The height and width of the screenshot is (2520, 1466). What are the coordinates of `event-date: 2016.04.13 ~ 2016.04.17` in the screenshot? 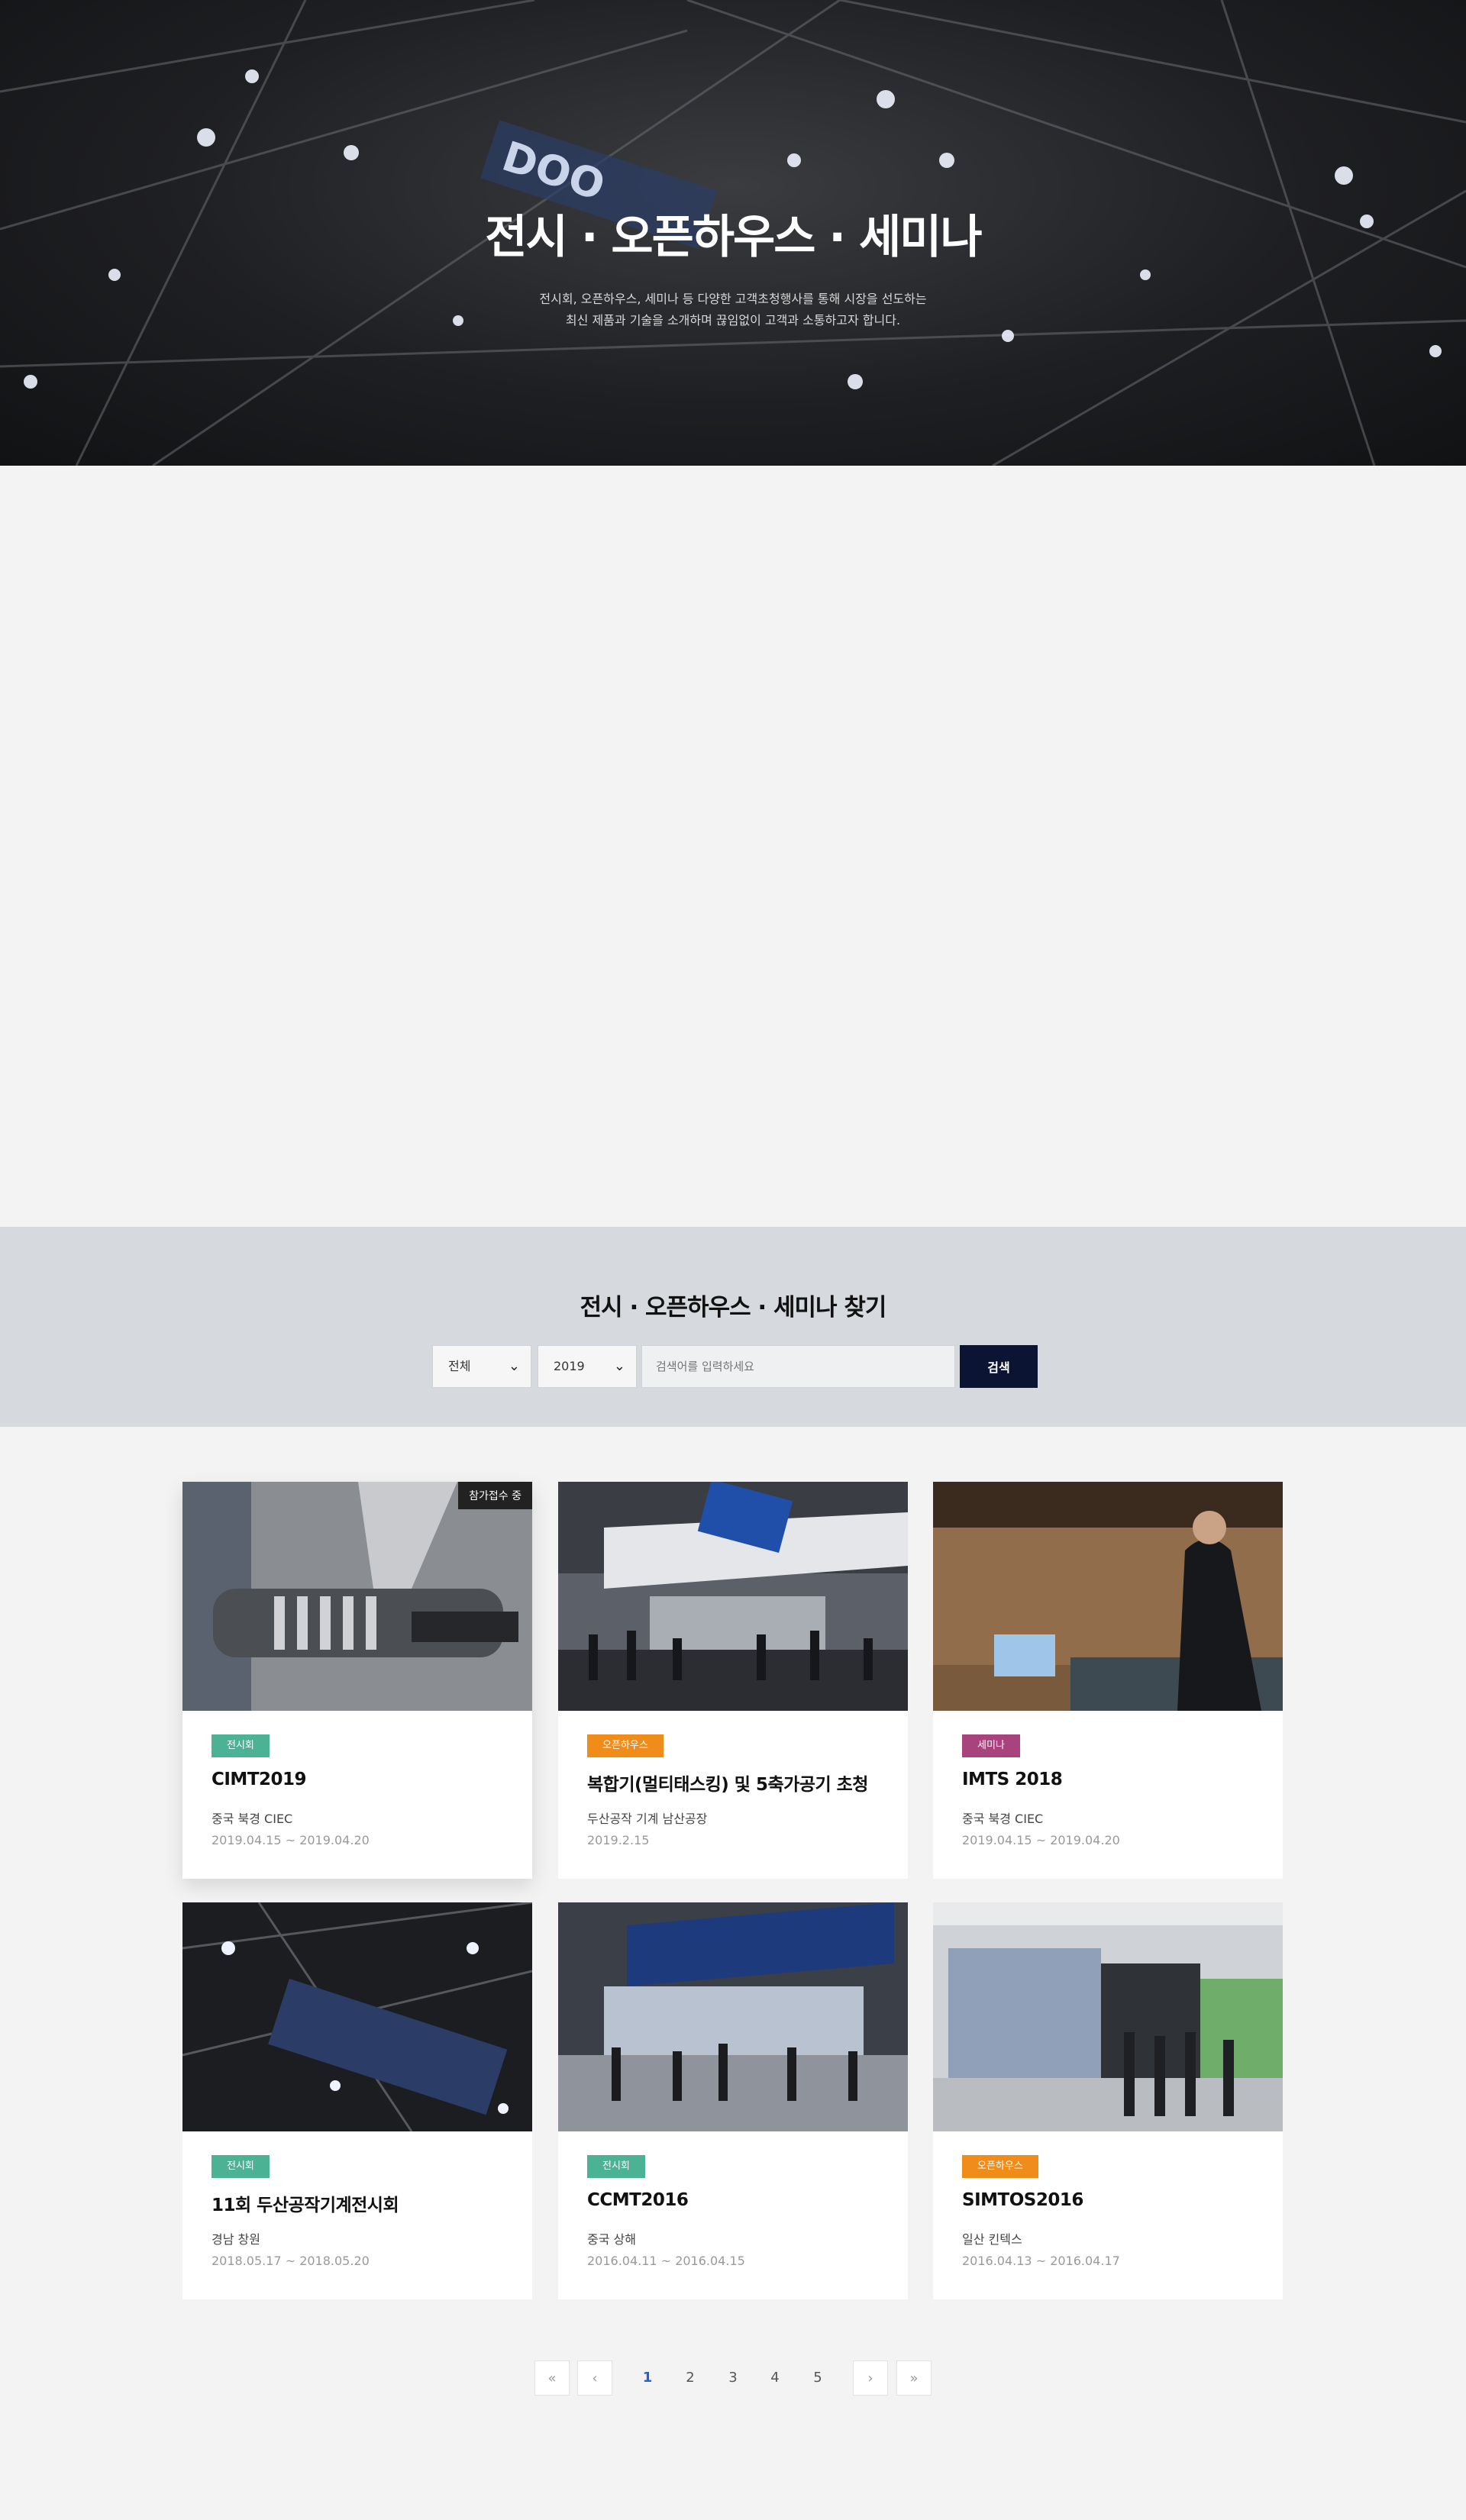 It's located at (1041, 2261).